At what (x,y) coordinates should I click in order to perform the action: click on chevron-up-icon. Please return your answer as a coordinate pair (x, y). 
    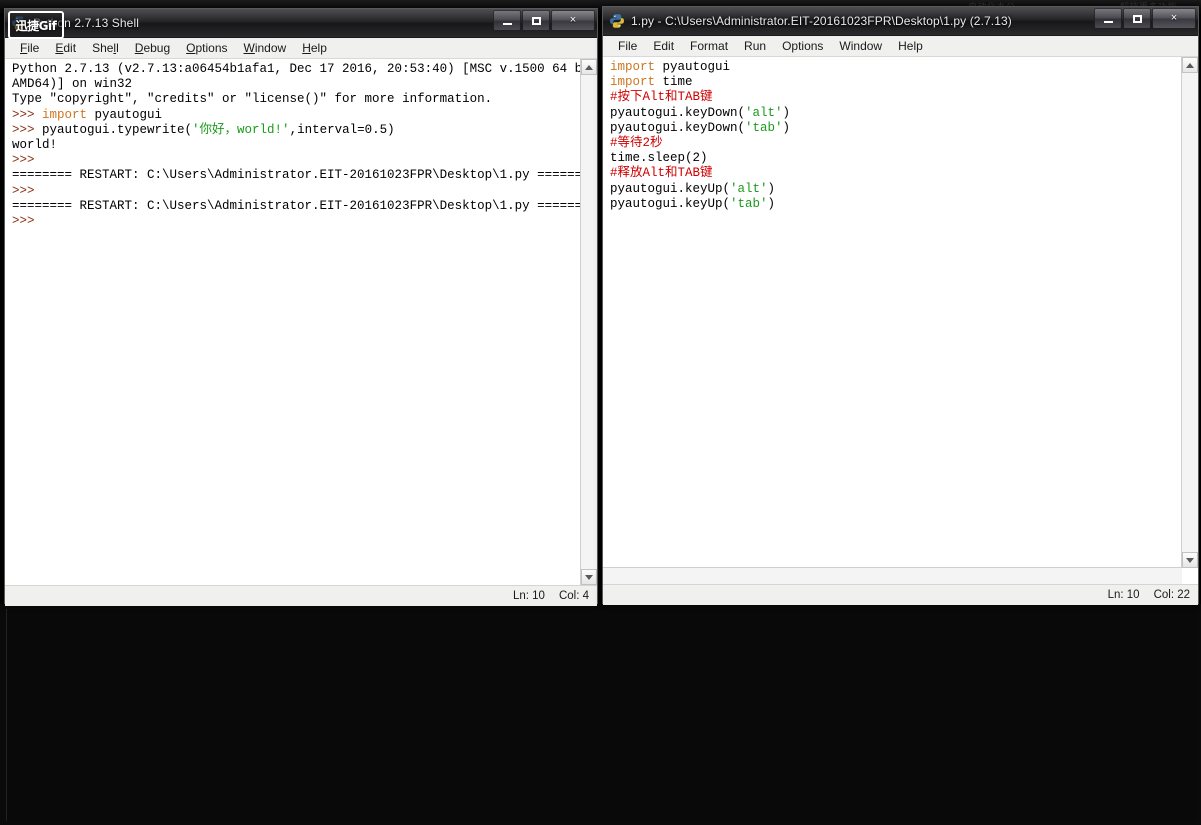
    Looking at the image, I should click on (1190, 65).